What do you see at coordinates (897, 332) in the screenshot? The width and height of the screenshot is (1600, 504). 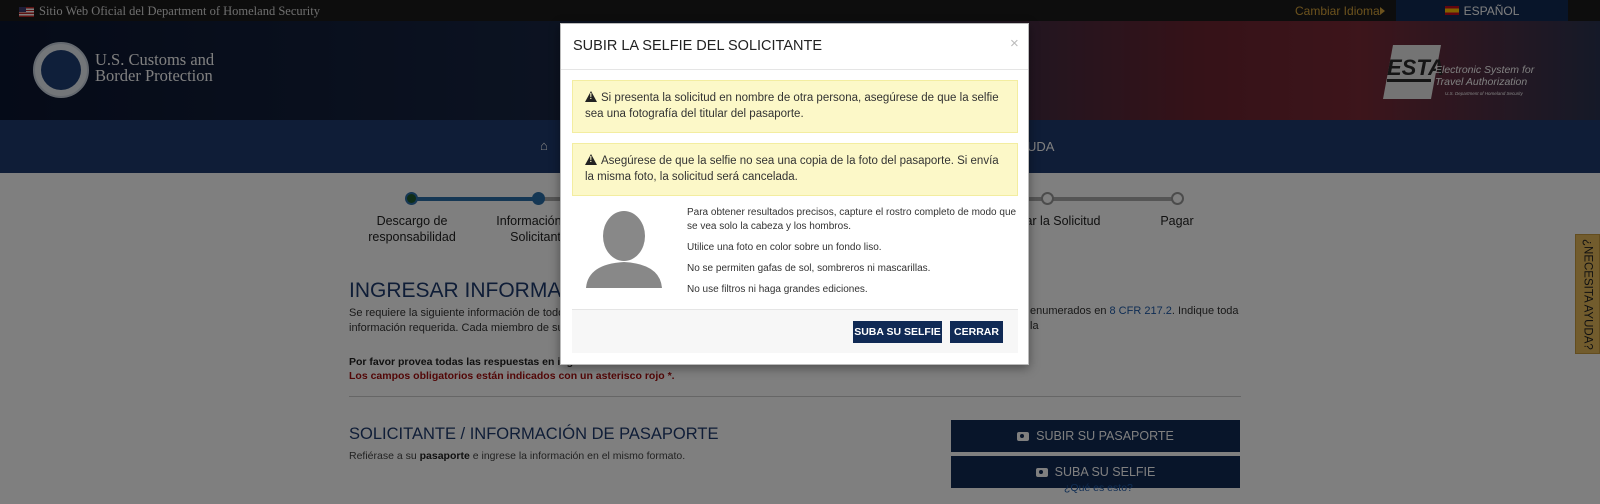 I see `upload-selfie-modal-button: SUBA SU SELFIE` at bounding box center [897, 332].